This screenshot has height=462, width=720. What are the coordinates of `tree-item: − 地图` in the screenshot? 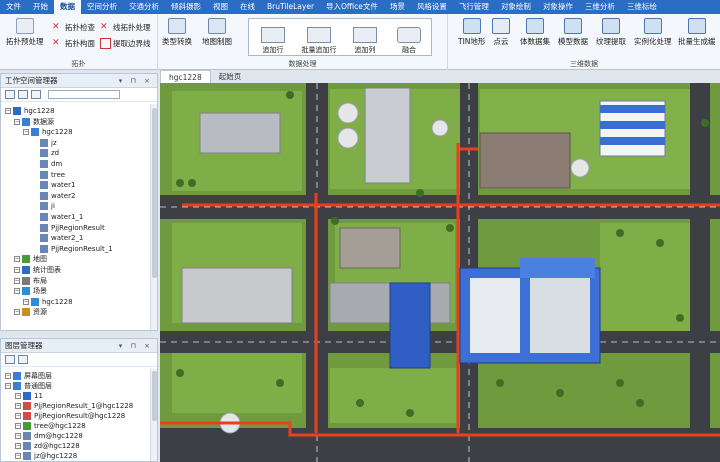 It's located at (24, 259).